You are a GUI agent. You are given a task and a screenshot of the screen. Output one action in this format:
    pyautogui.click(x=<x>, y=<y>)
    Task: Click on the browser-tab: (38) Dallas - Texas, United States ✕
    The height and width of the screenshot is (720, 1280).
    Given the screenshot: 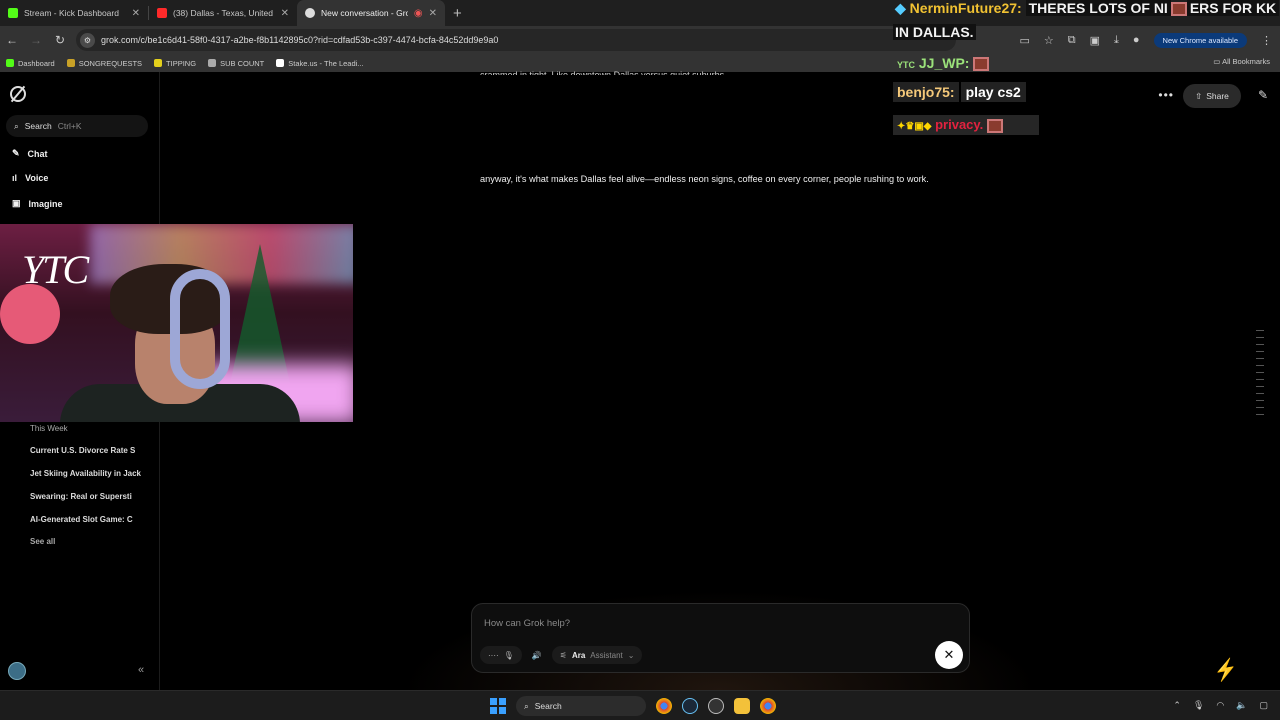 What is the action you would take?
    pyautogui.click(x=223, y=13)
    